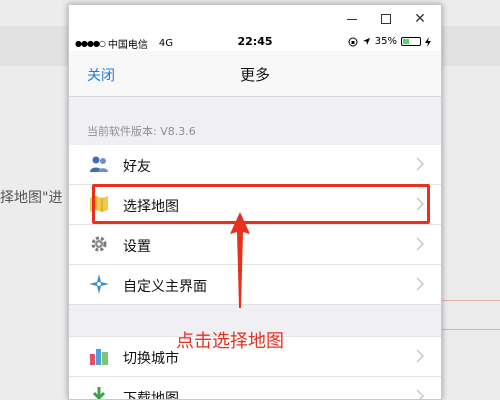  Describe the element at coordinates (255, 245) in the screenshot. I see `menu-item-settings: 设置` at that location.